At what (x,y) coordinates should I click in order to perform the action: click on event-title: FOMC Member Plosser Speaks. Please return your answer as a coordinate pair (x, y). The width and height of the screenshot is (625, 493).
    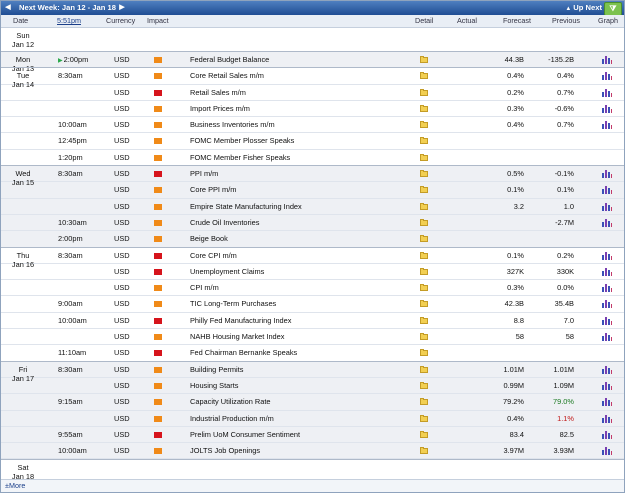
    Looking at the image, I should click on (242, 140).